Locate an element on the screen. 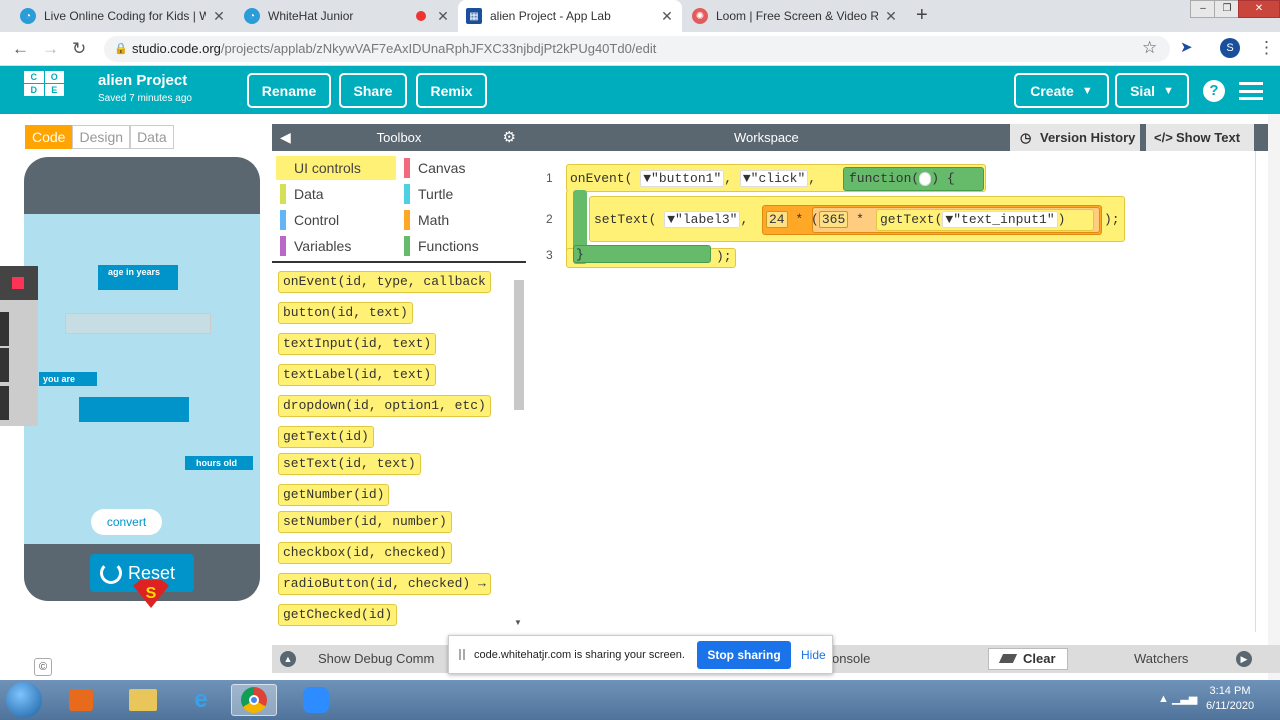 The height and width of the screenshot is (720, 1280). category-canvas: Canvas is located at coordinates (460, 168).